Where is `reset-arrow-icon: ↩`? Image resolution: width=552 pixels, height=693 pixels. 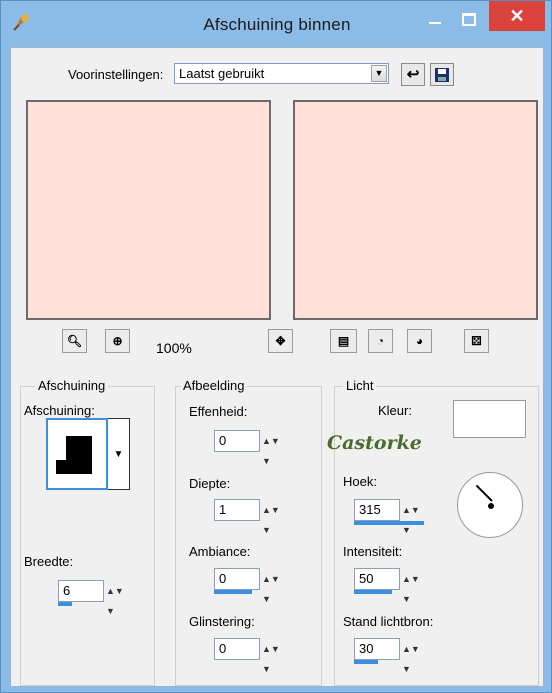 reset-arrow-icon: ↩ is located at coordinates (413, 74).